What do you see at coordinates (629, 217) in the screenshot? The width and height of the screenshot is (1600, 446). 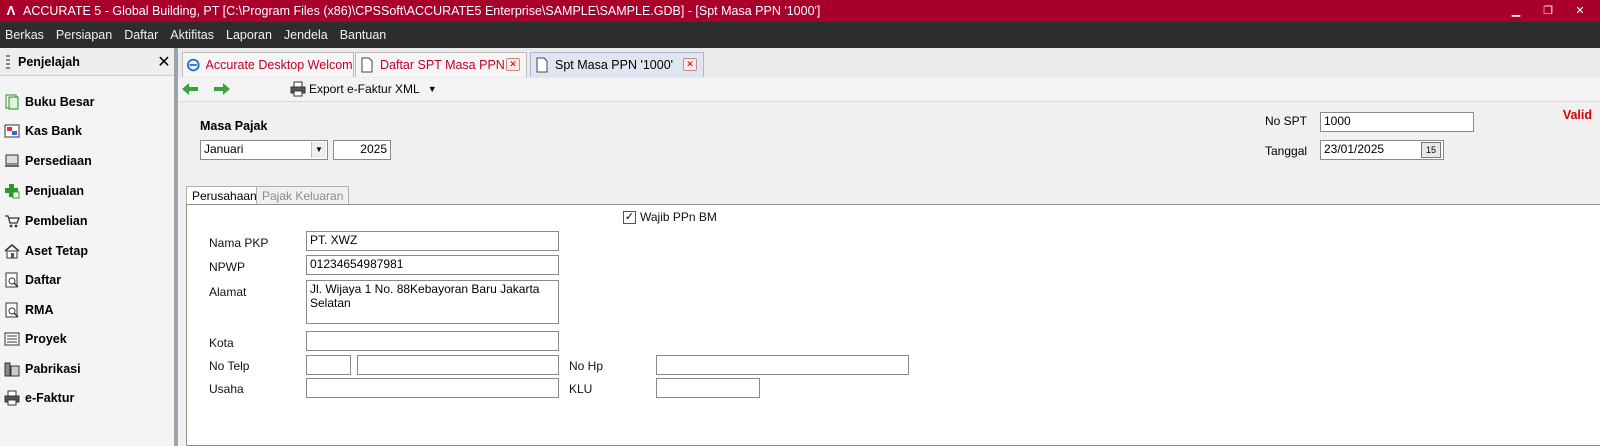 I see `wajib-ppnbm-checkbox: ✓` at bounding box center [629, 217].